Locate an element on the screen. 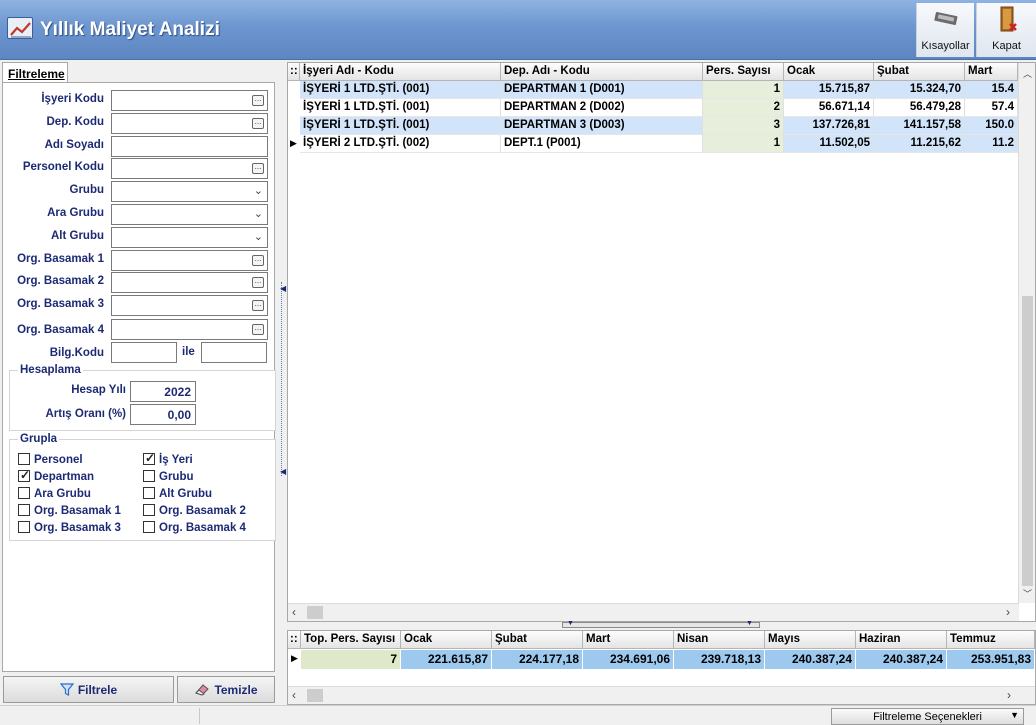 The height and width of the screenshot is (725, 1036). horizontal-splitter: ▼ ▼ is located at coordinates (661, 624).